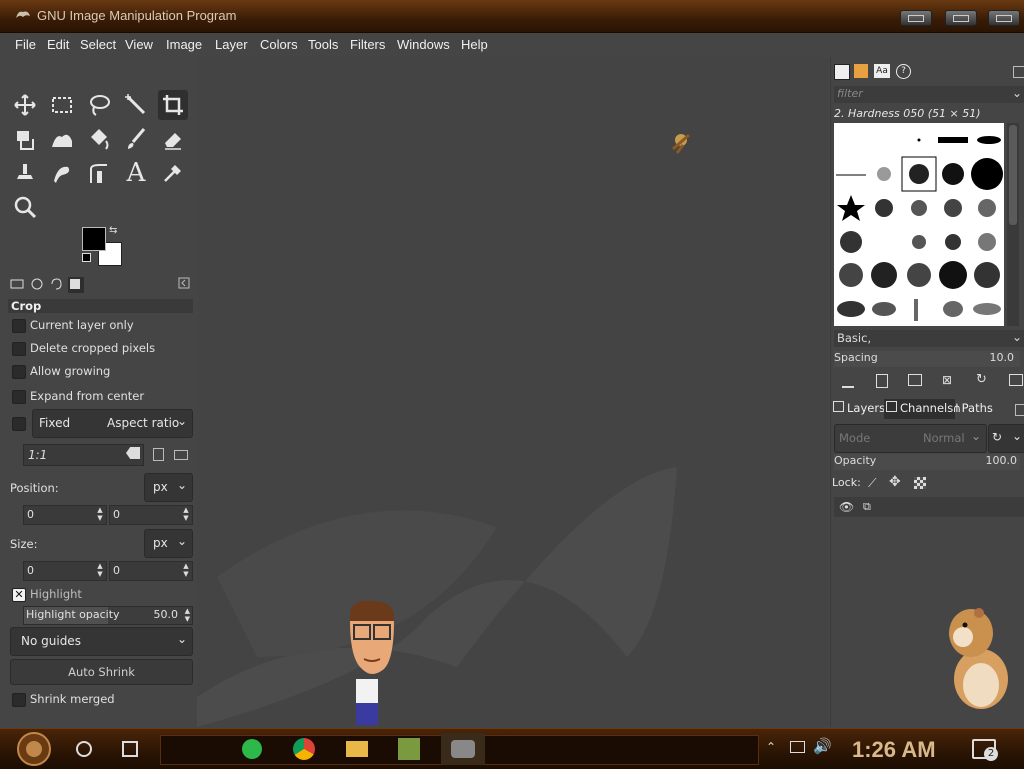 The height and width of the screenshot is (769, 1024). I want to click on layer-mode-switch-dropdown: ↻ ⌄, so click(1006, 438).